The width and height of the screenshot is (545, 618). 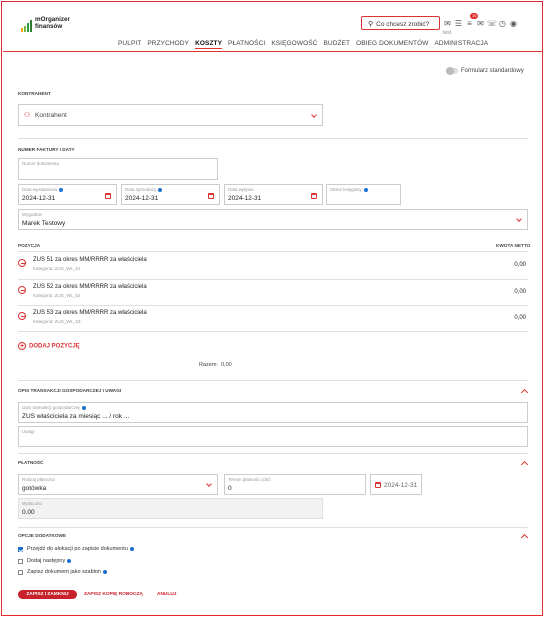 I want to click on document-number-field: Numer dokumentu, so click(x=118, y=169).